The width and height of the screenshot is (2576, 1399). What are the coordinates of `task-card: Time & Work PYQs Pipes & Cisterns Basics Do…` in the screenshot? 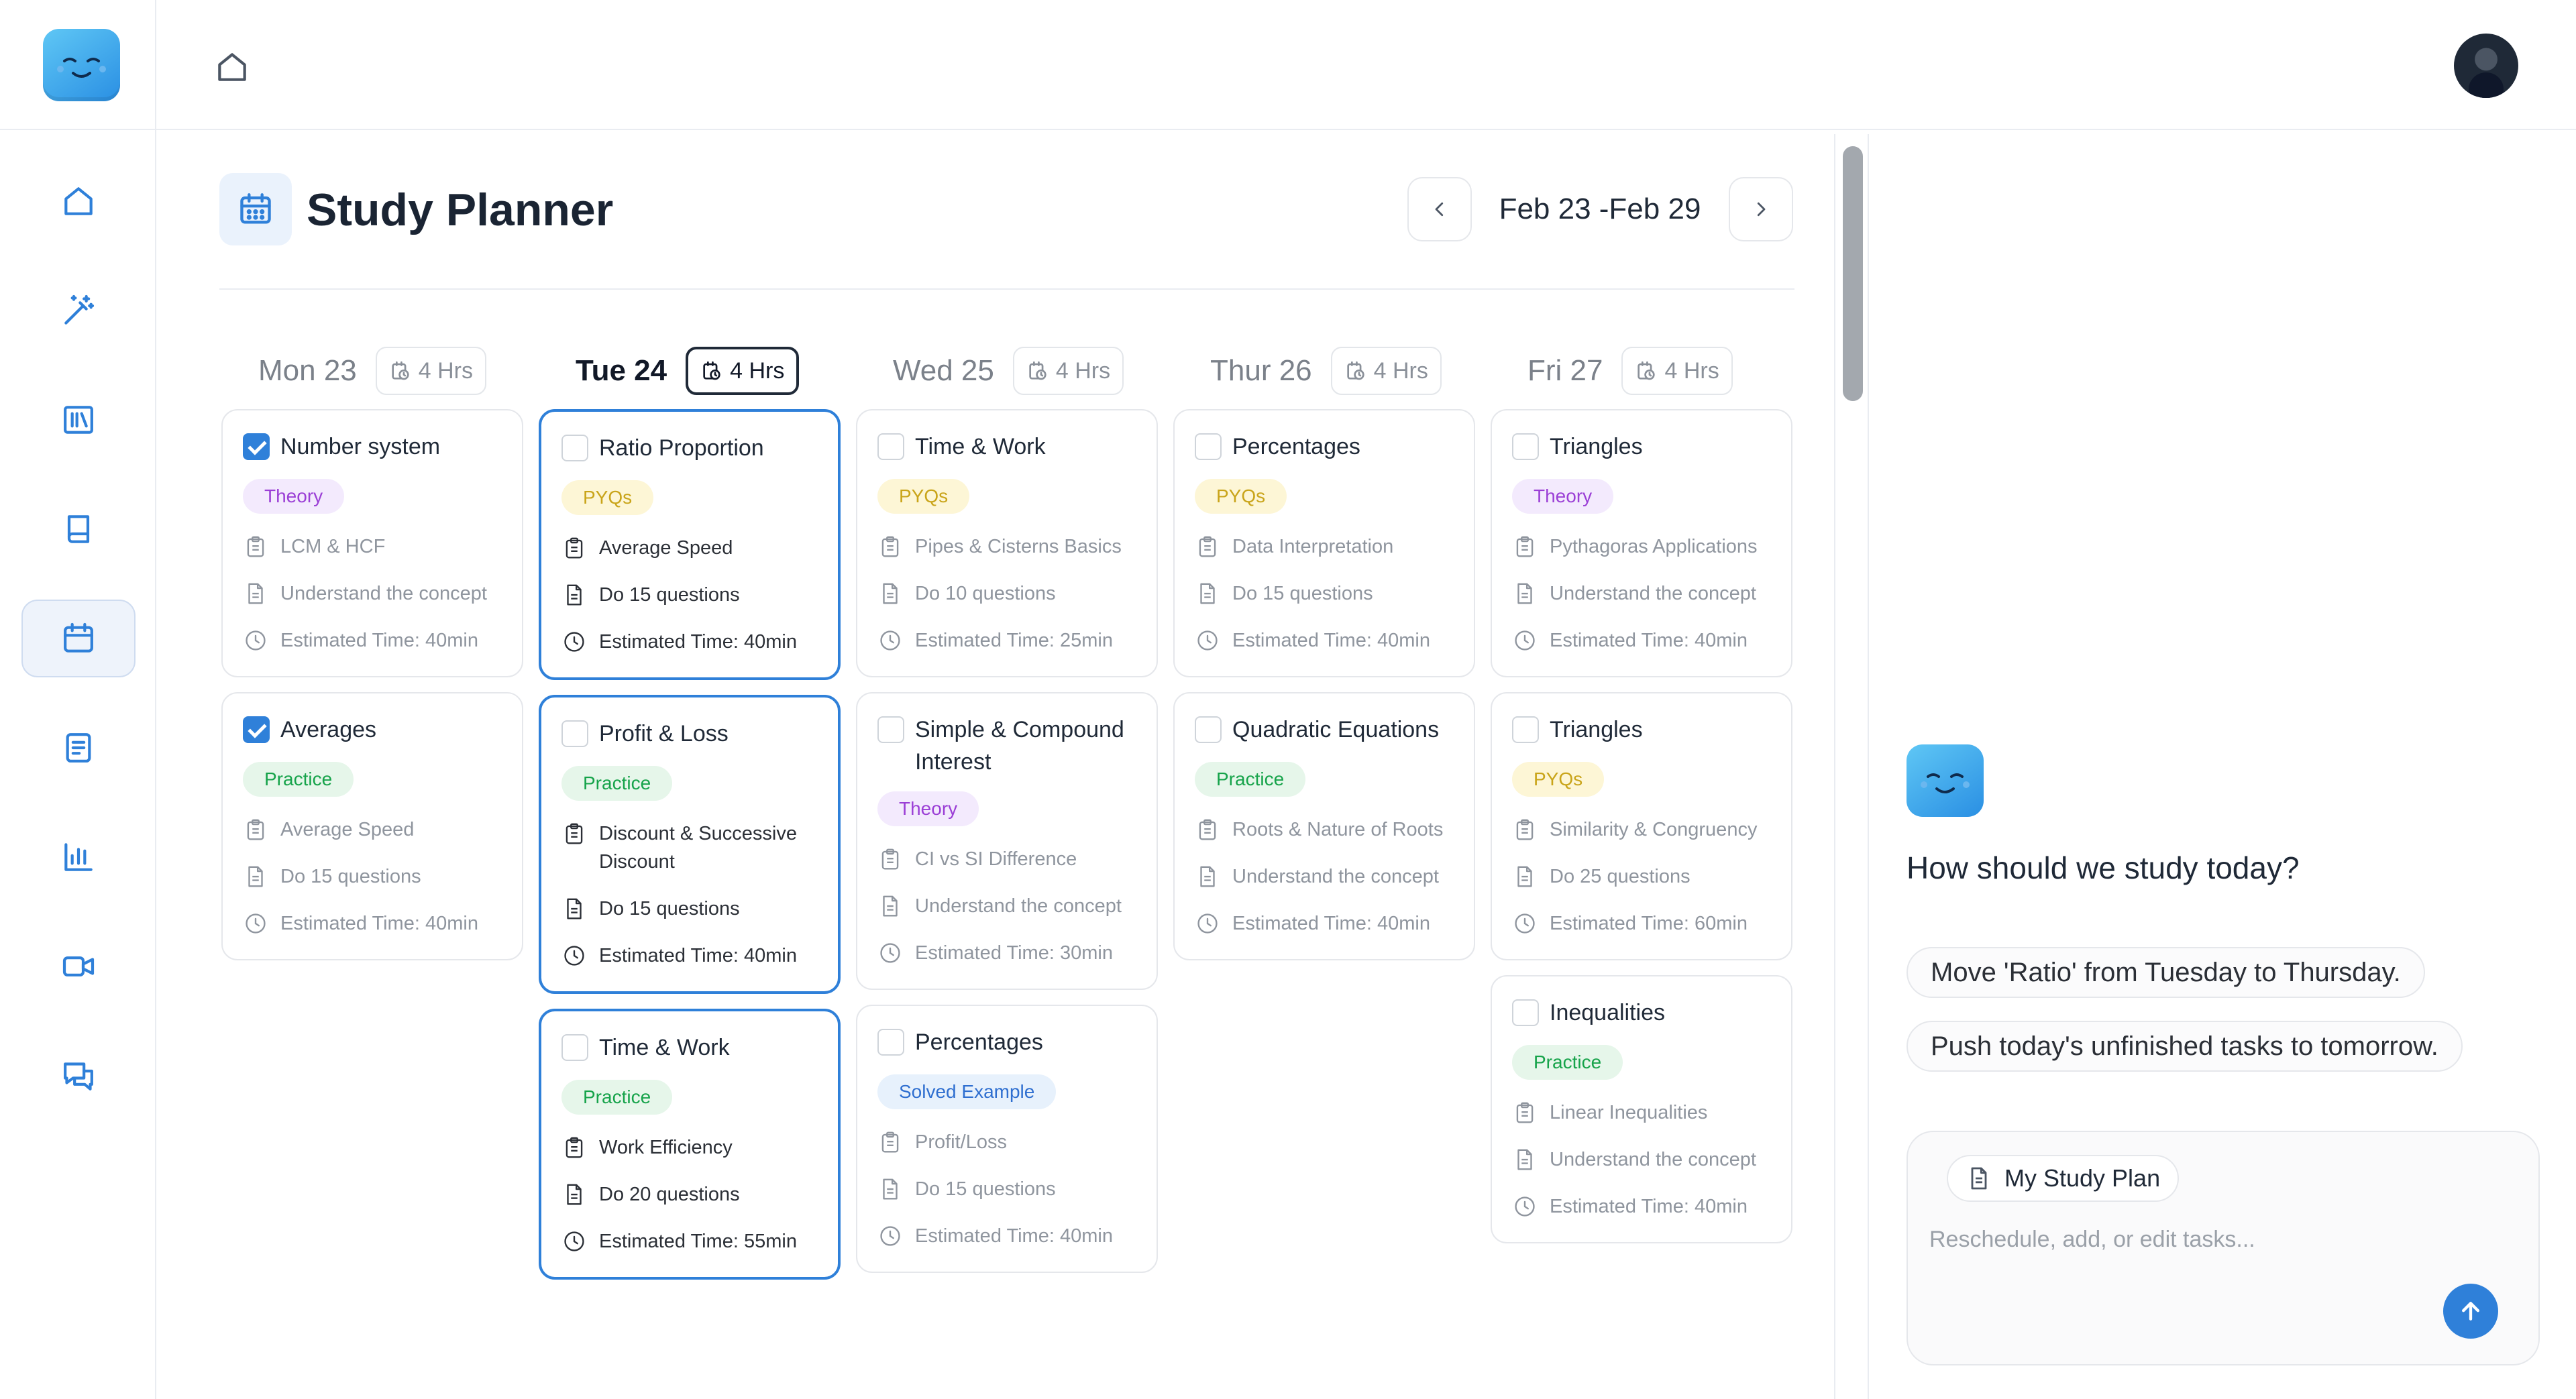 It's located at (1007, 543).